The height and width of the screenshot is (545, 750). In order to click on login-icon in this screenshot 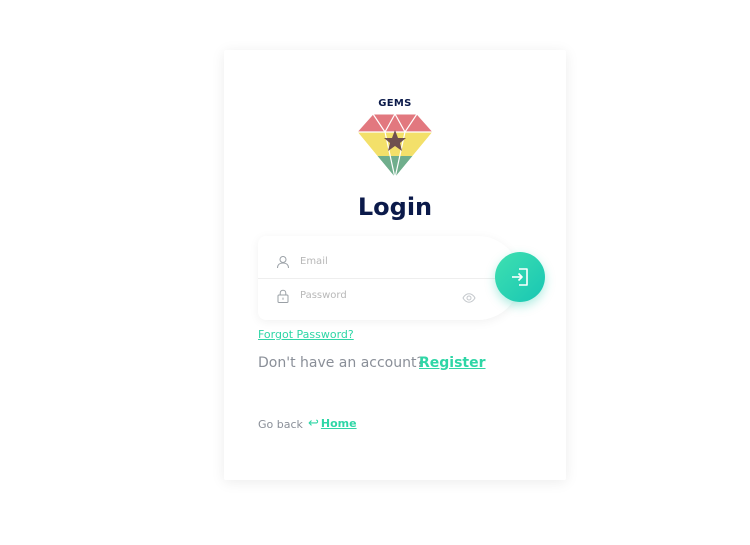, I will do `click(520, 277)`.